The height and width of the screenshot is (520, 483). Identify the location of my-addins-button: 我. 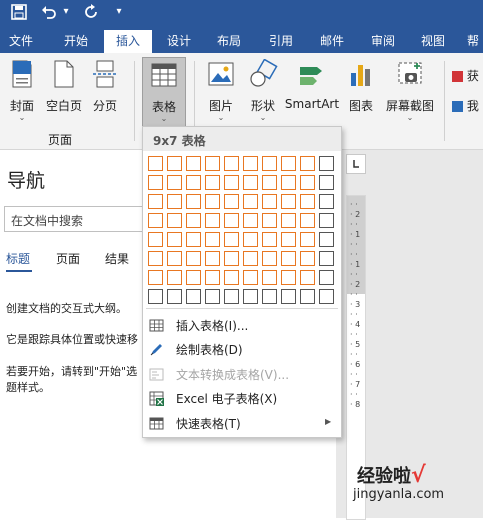
(467, 106).